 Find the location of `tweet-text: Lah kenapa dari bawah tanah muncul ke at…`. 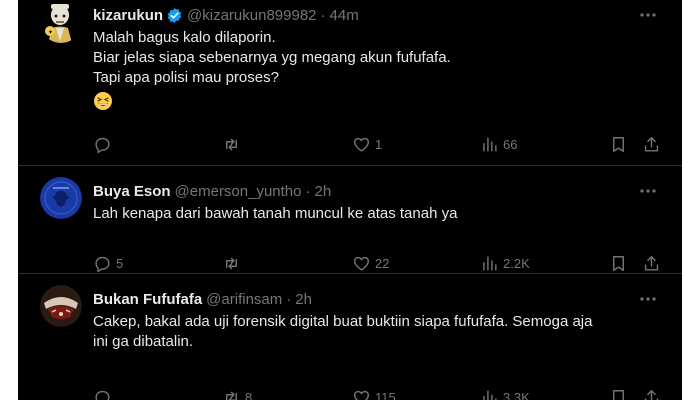

tweet-text: Lah kenapa dari bawah tanah muncul ke at… is located at coordinates (380, 214).